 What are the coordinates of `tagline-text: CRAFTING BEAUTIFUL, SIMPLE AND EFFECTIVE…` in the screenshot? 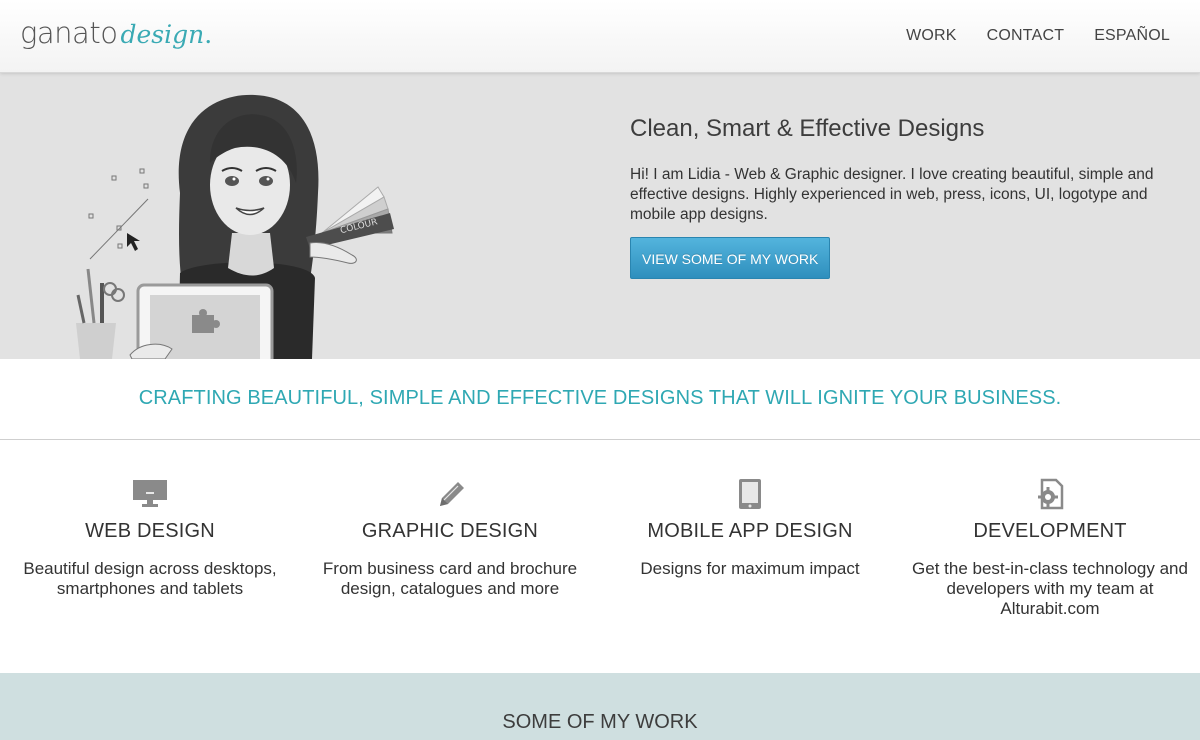 It's located at (600, 398).